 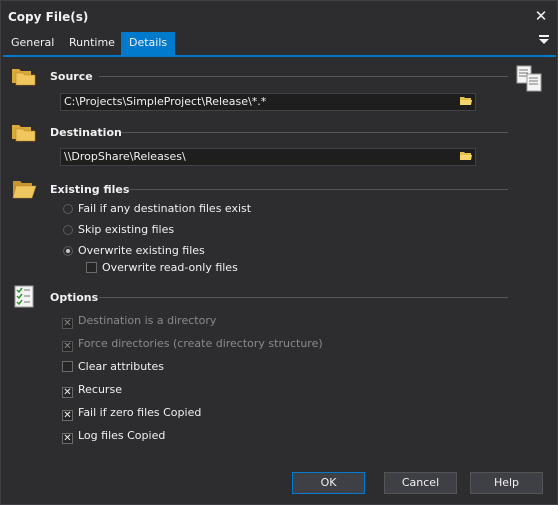 I want to click on checkbox-recurse: ✕ Recurse, so click(x=92, y=390).